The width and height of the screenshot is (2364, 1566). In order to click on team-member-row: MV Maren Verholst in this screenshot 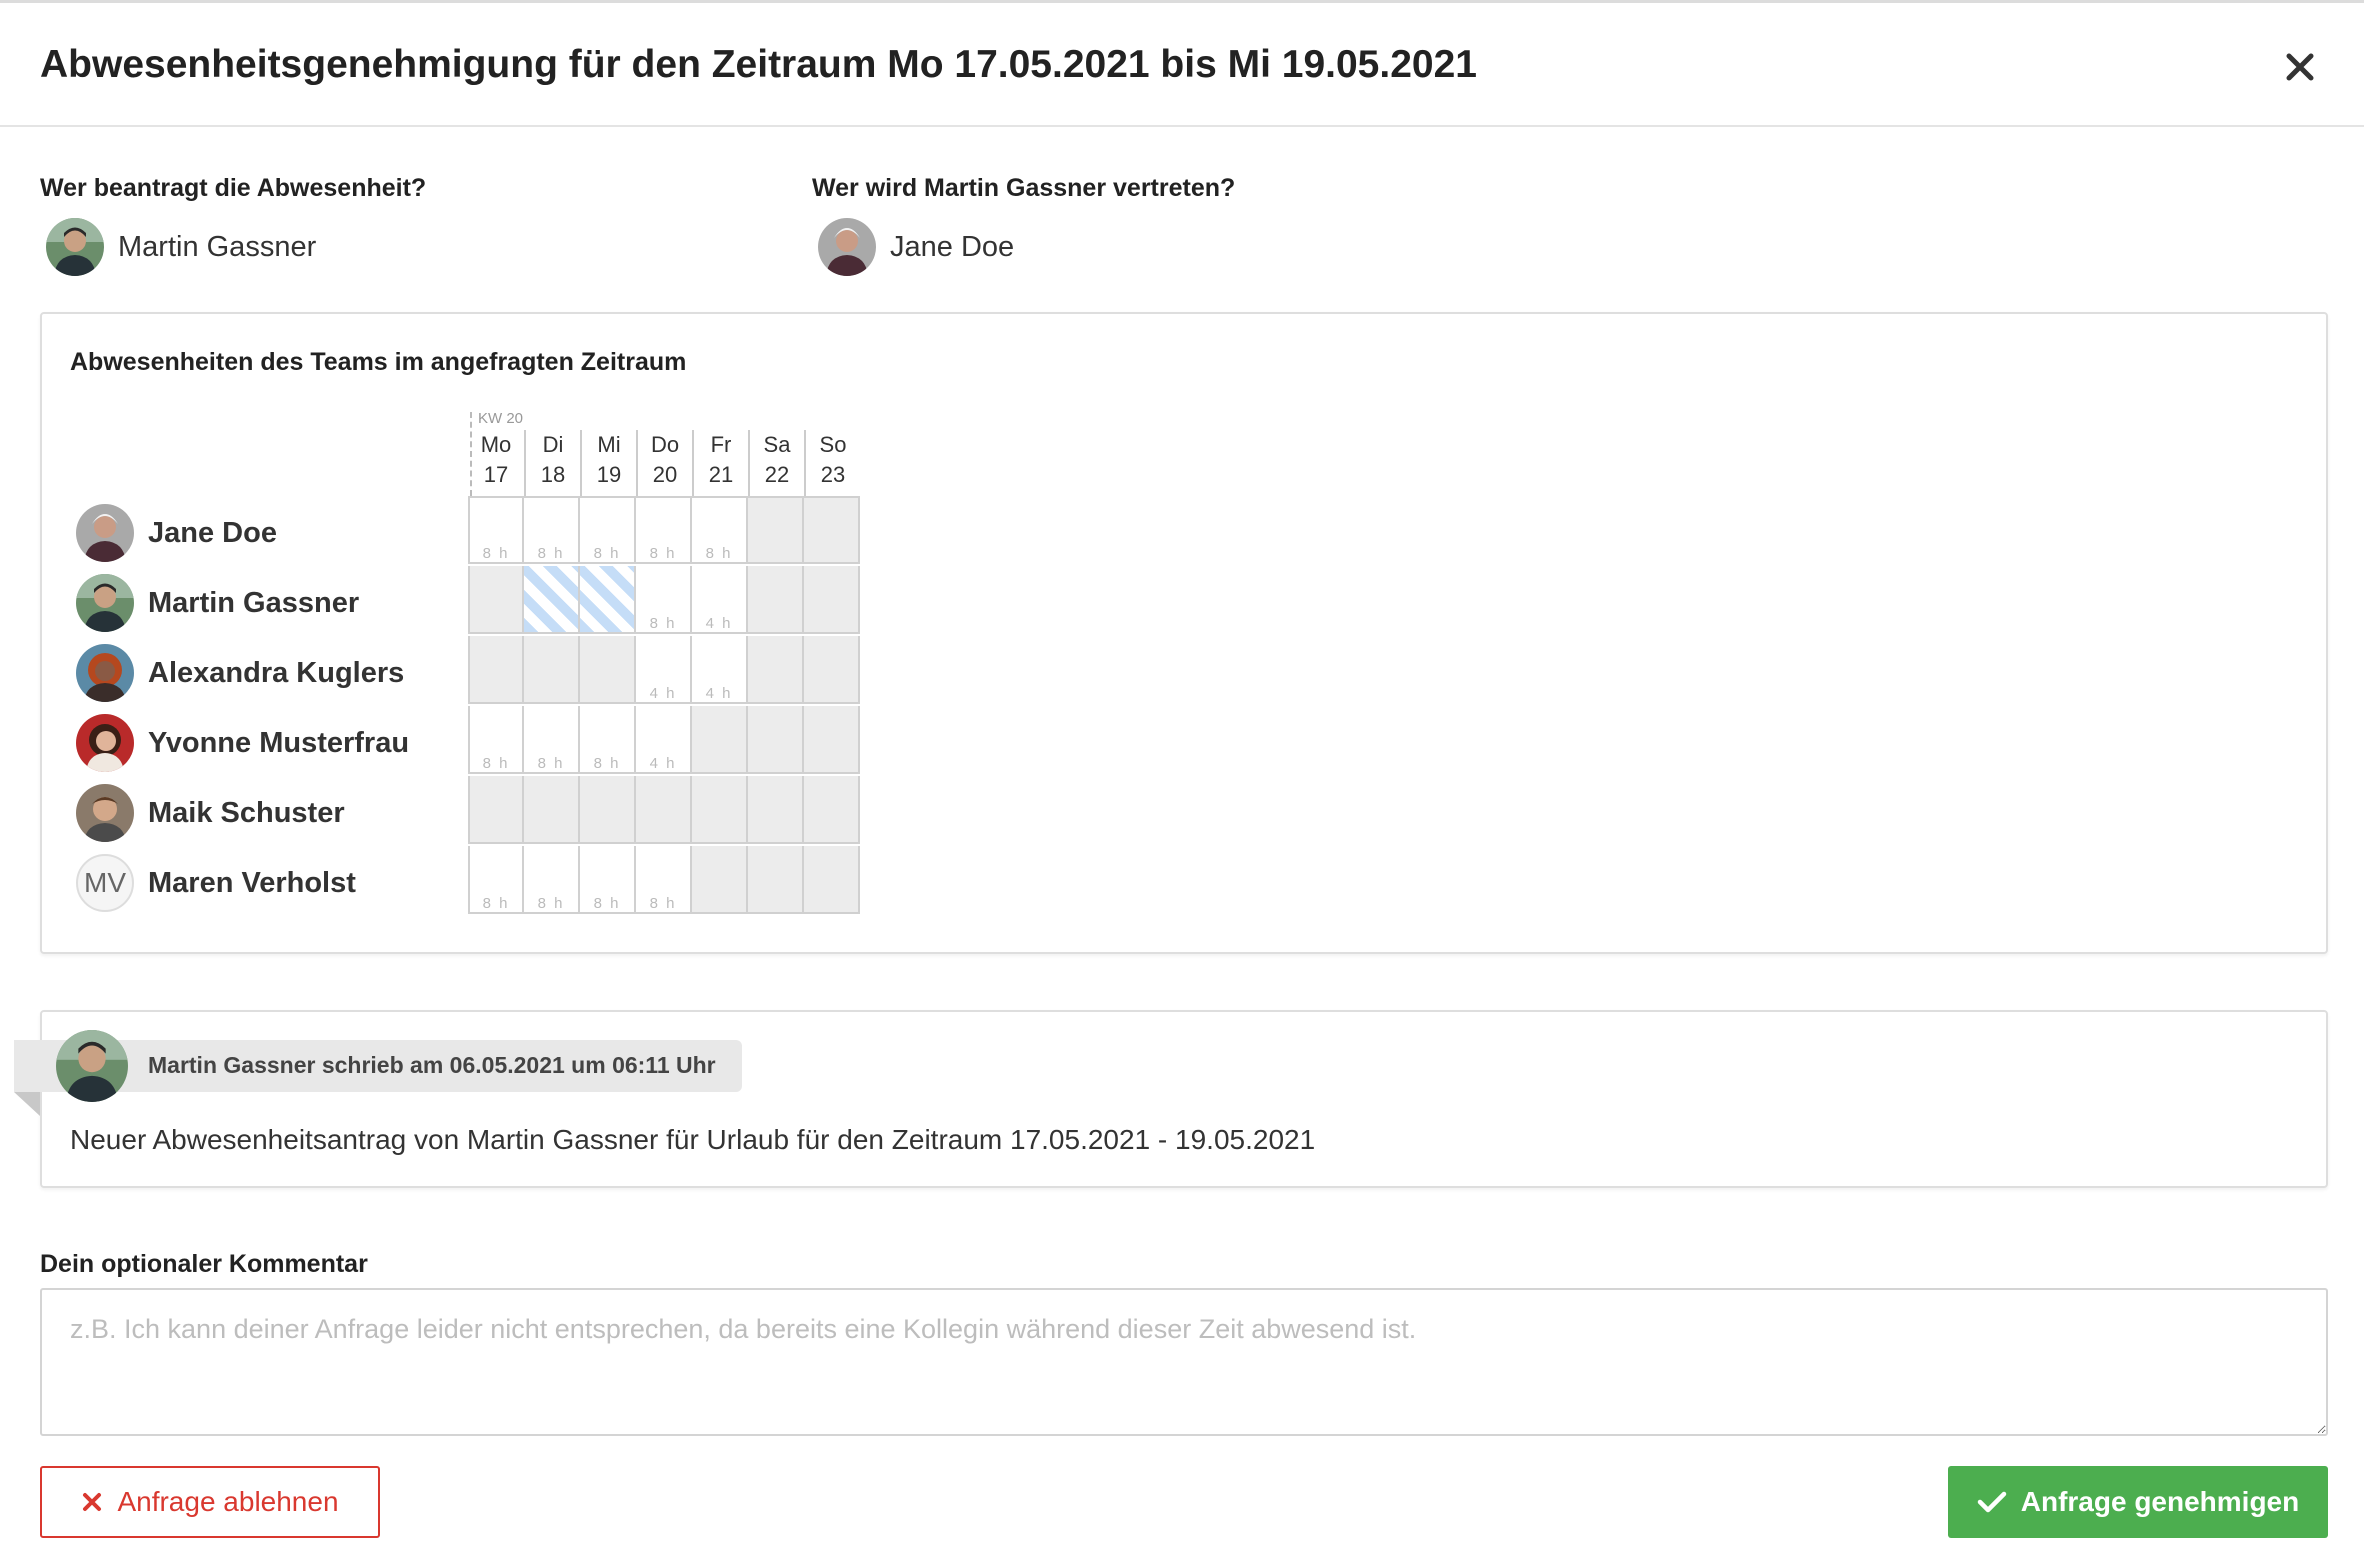, I will do `click(216, 883)`.